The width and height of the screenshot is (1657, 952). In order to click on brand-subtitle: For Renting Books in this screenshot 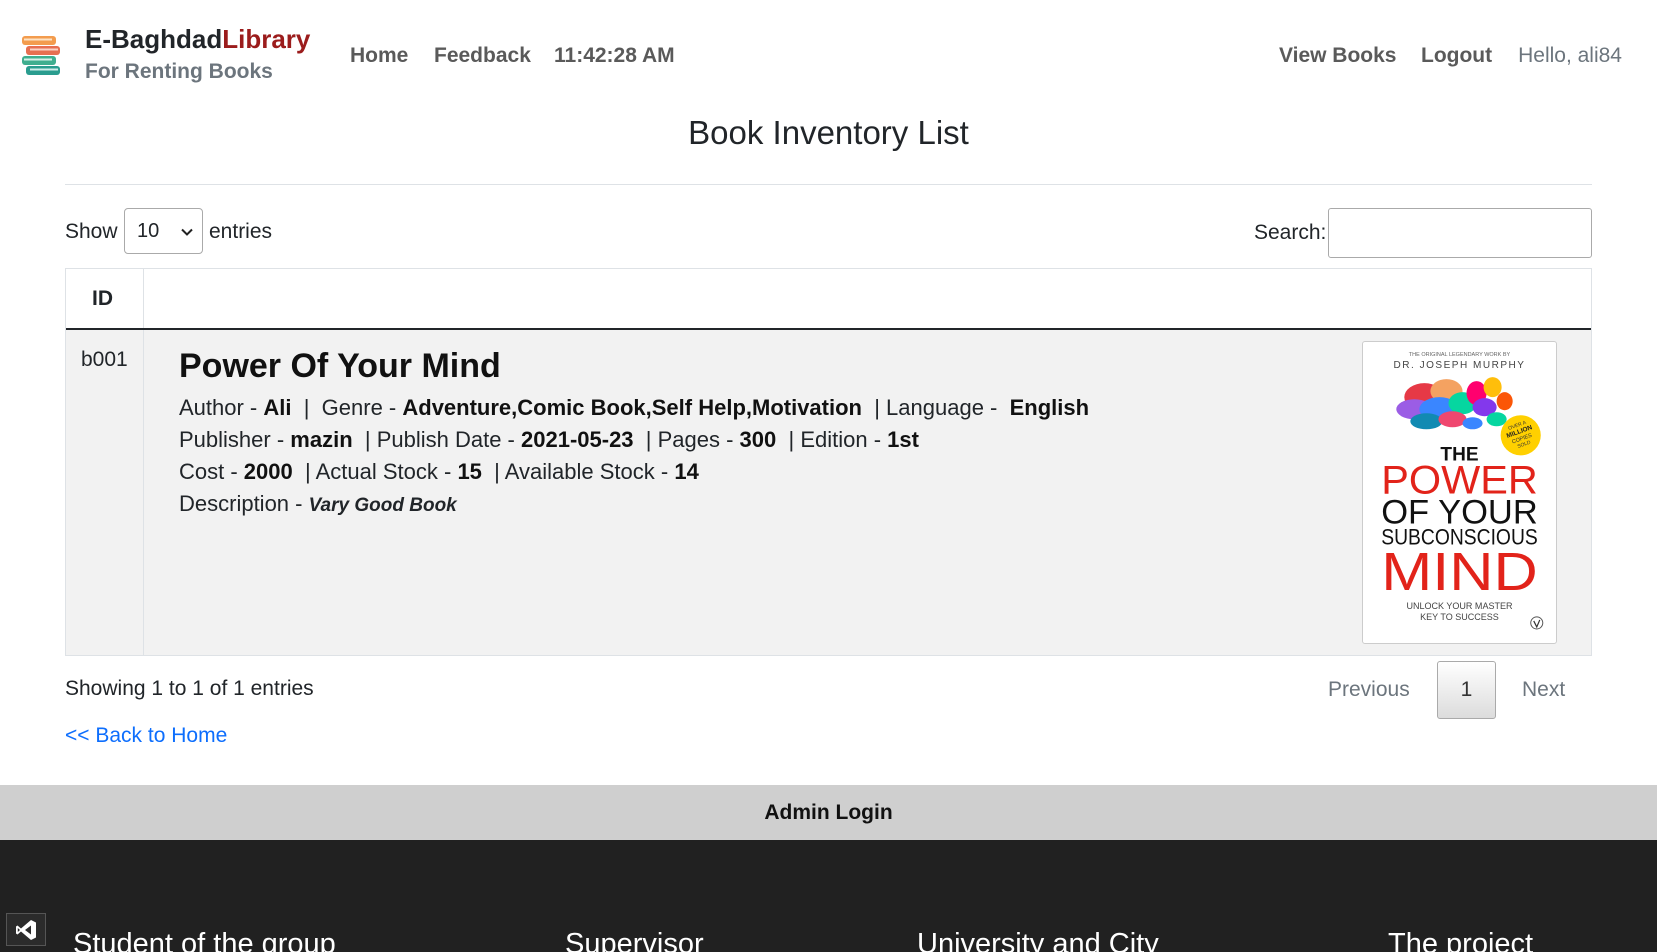, I will do `click(179, 71)`.